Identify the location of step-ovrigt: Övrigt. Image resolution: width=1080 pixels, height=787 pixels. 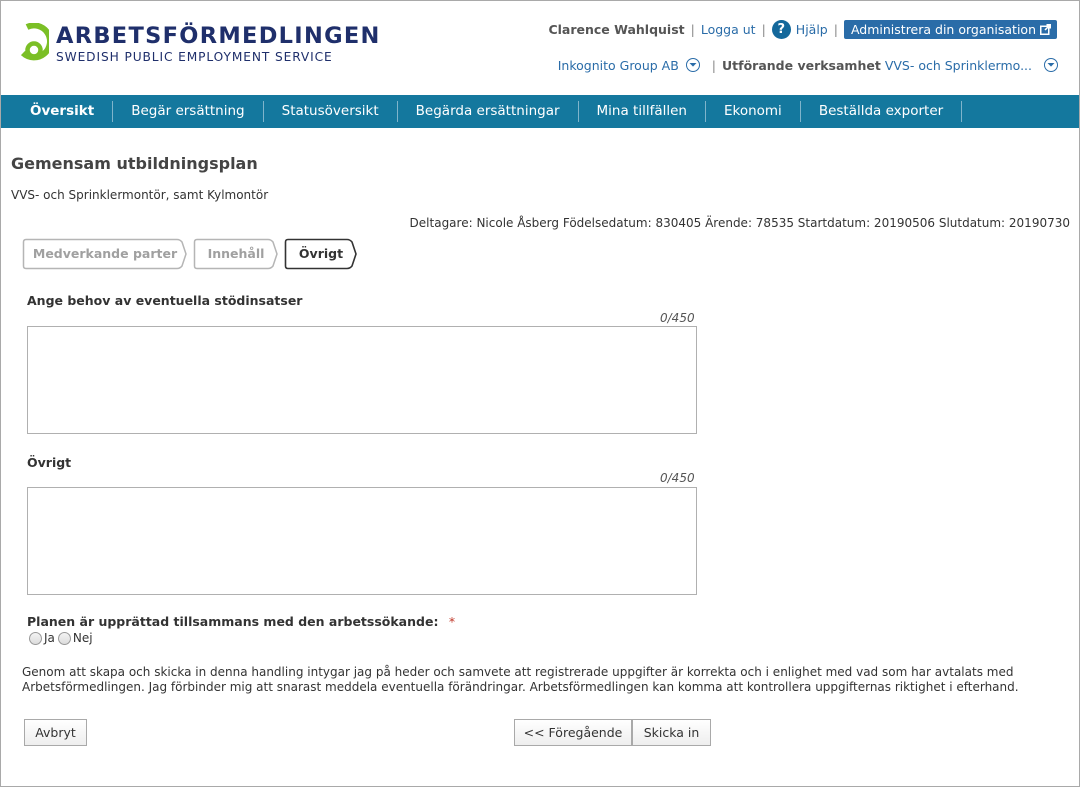
(321, 254).